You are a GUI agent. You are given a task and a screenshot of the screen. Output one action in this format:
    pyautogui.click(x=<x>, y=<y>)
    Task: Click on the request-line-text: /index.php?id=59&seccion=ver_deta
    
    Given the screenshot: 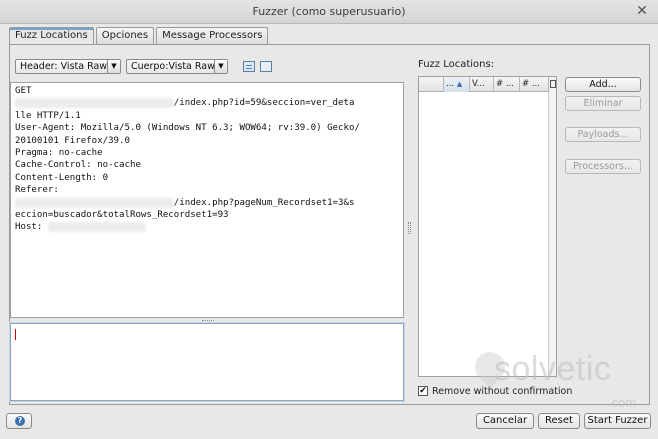 What is the action you would take?
    pyautogui.click(x=264, y=103)
    